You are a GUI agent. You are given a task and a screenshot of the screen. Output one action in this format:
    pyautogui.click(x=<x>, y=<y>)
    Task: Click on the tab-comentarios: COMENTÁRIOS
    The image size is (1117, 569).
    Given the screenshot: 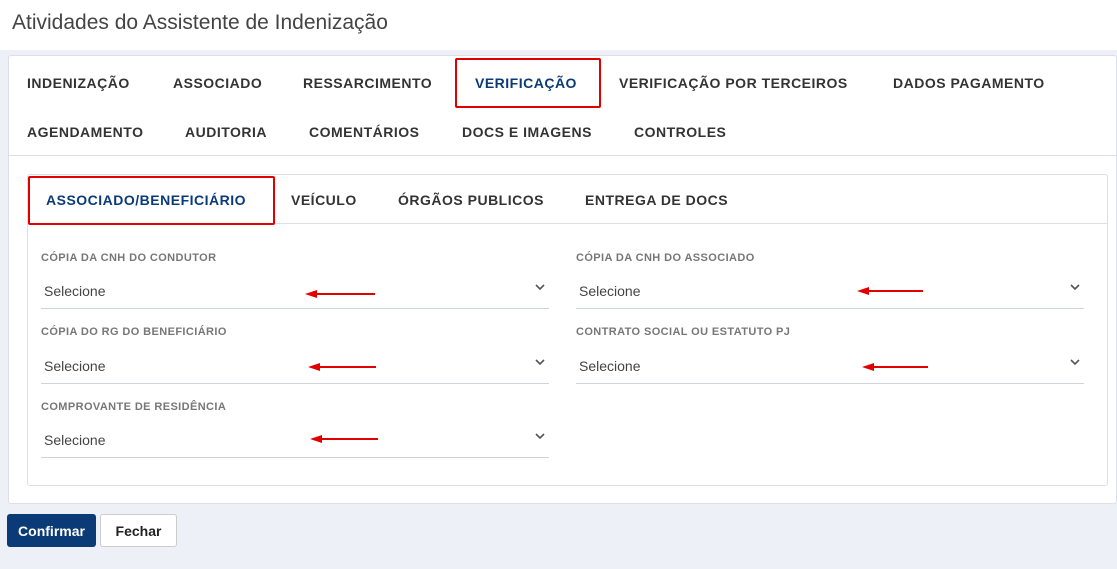 What is the action you would take?
    pyautogui.click(x=364, y=132)
    